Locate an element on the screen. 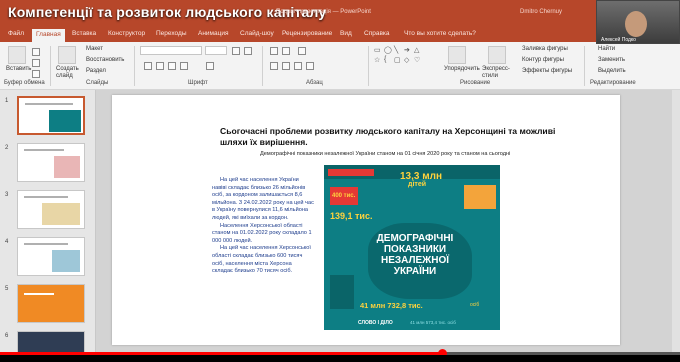  user-name: Dmitro Chernuy is located at coordinates (541, 12).